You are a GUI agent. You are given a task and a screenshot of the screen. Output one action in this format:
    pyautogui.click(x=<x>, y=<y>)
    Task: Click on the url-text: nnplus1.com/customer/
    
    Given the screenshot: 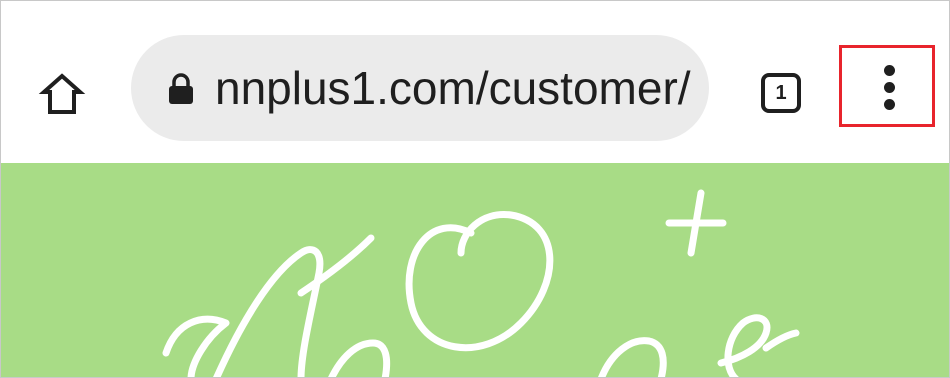 What is the action you would take?
    pyautogui.click(x=453, y=88)
    